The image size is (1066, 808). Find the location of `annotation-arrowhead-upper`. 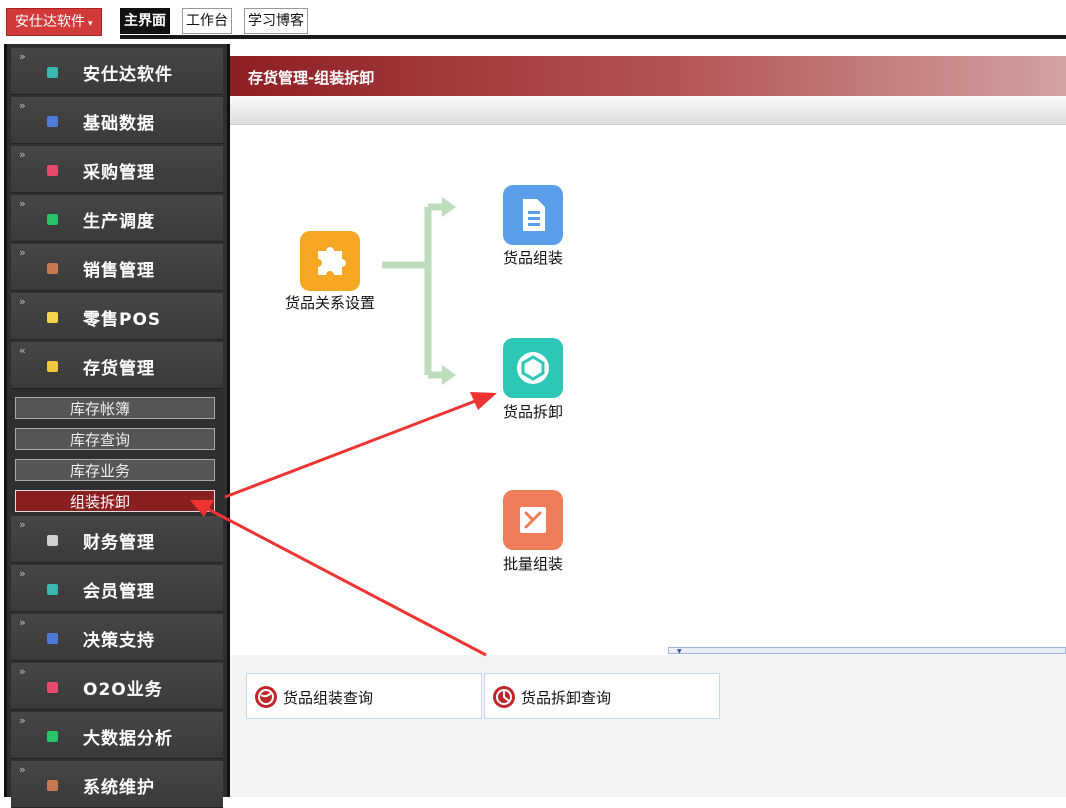

annotation-arrowhead-upper is located at coordinates (483, 401).